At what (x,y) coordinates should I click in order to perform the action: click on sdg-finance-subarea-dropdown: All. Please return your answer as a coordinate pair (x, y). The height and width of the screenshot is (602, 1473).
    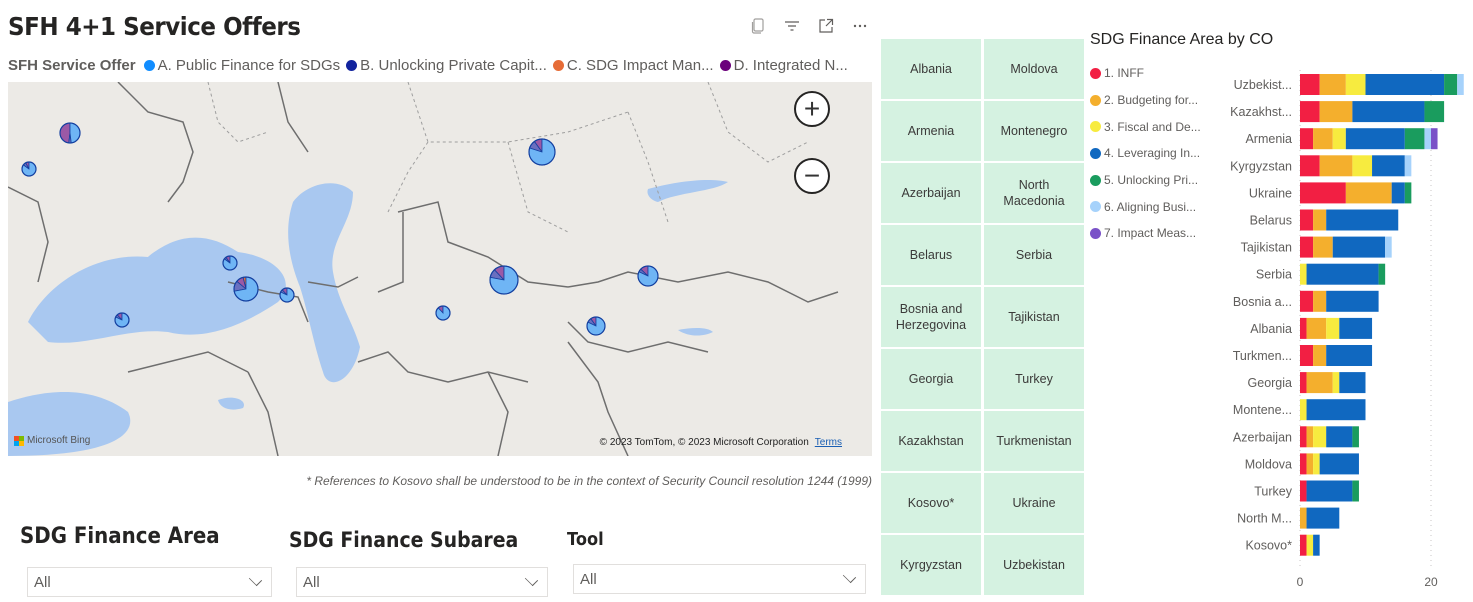
    Looking at the image, I should click on (422, 582).